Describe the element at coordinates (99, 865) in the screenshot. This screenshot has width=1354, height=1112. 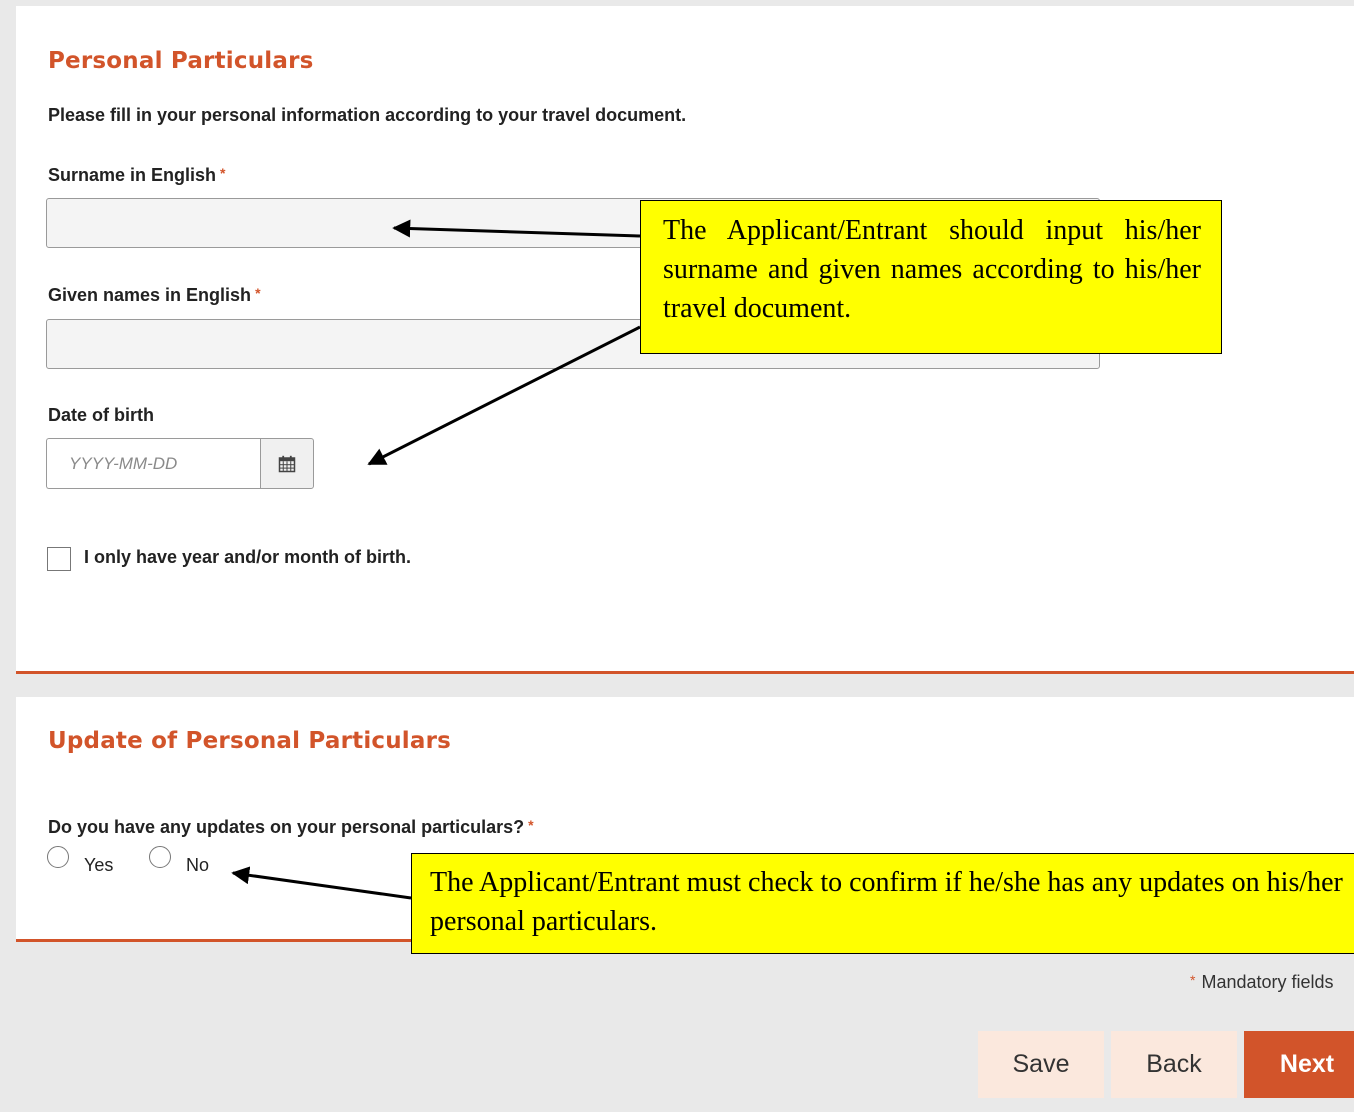
I see `updates-yes-label: Yes` at that location.